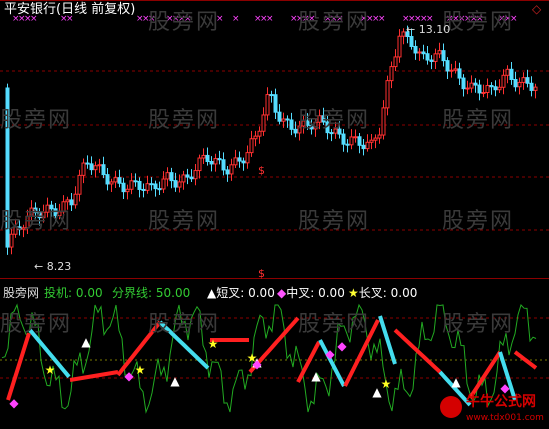 Image resolution: width=549 pixels, height=429 pixels. Describe the element at coordinates (261, 293) in the screenshot. I see `short-cross-value: 0.00` at that location.